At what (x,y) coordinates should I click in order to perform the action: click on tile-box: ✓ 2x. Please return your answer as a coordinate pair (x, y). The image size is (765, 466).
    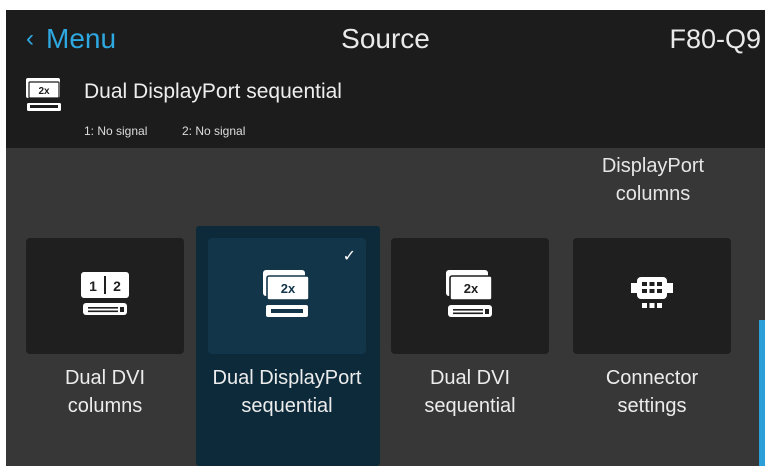
    Looking at the image, I should click on (287, 296).